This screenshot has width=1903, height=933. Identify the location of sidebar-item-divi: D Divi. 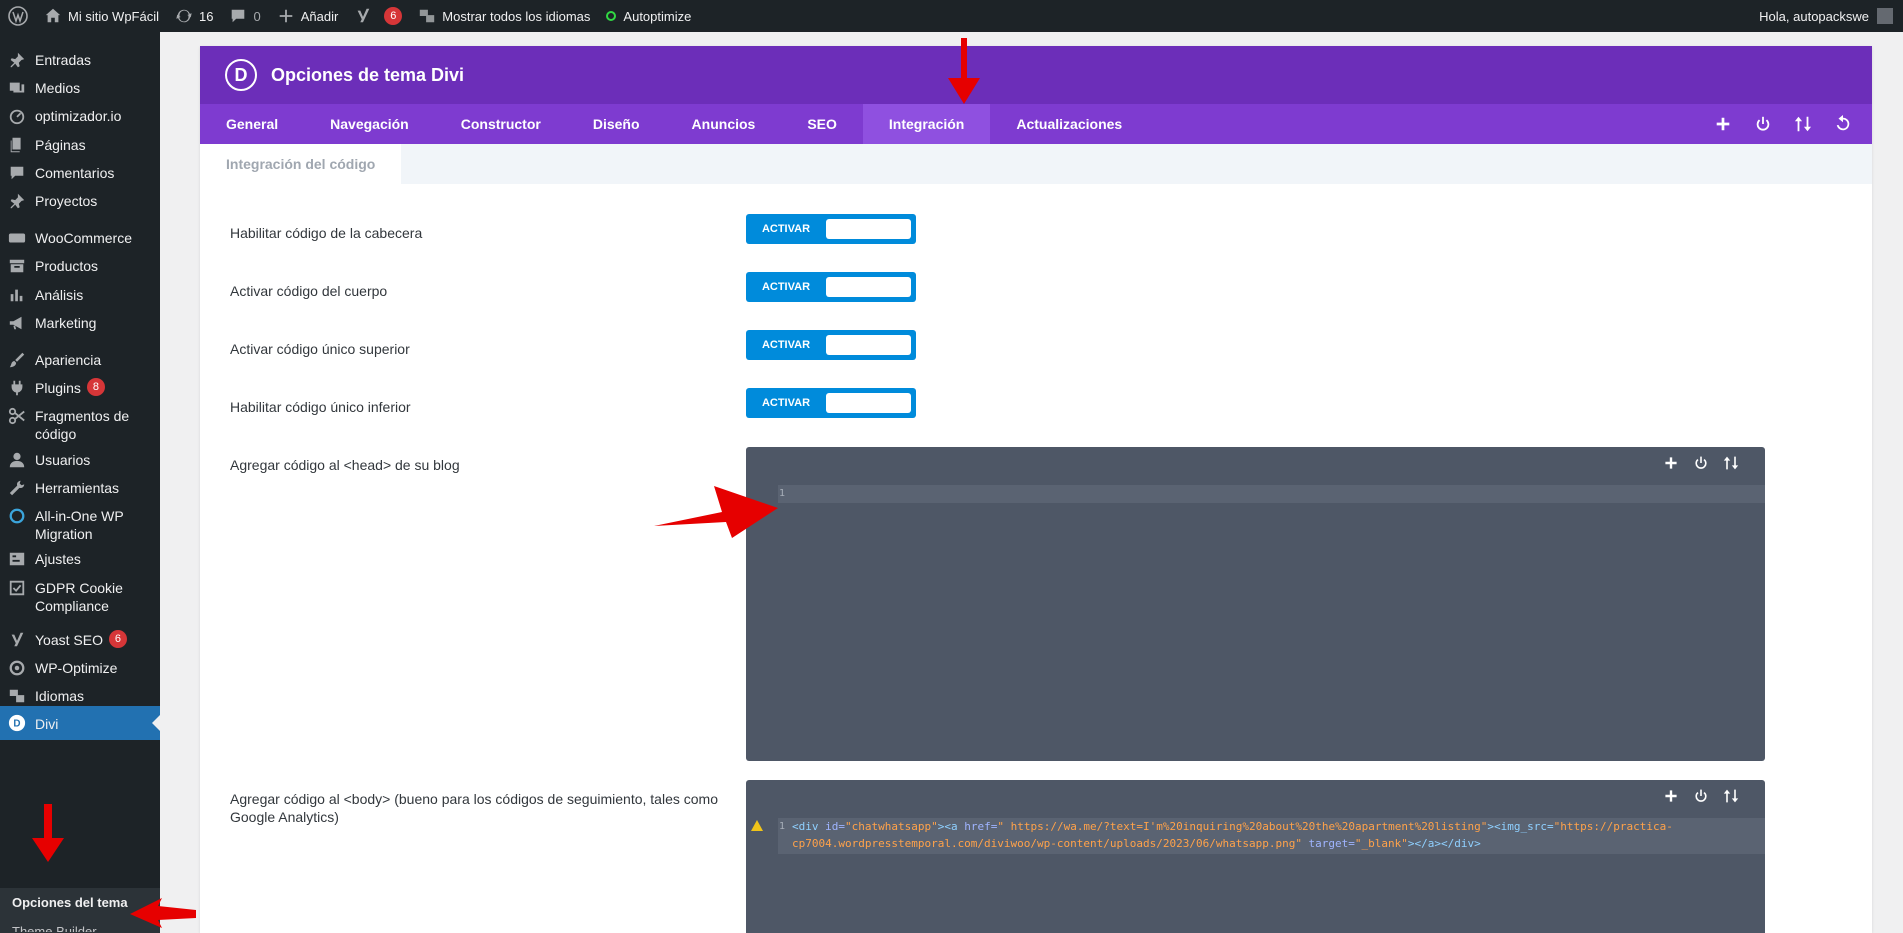
(80, 723).